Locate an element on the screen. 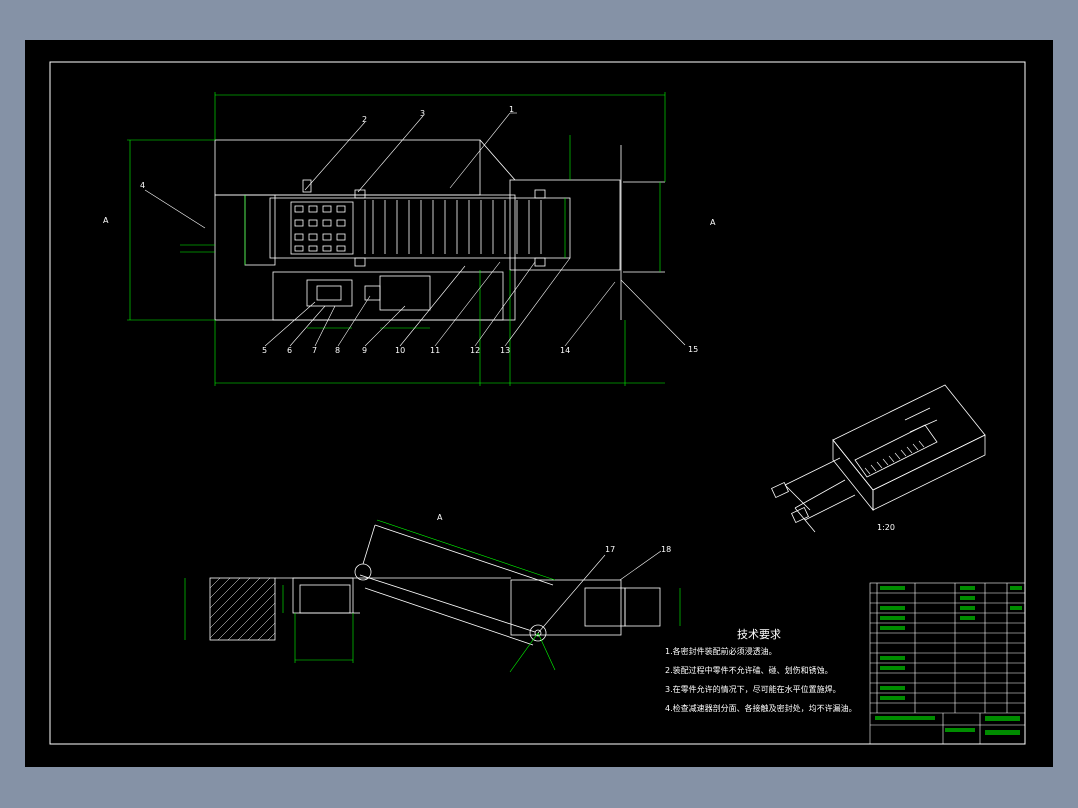  title-block-green-fill is located at coordinates (948, 660).